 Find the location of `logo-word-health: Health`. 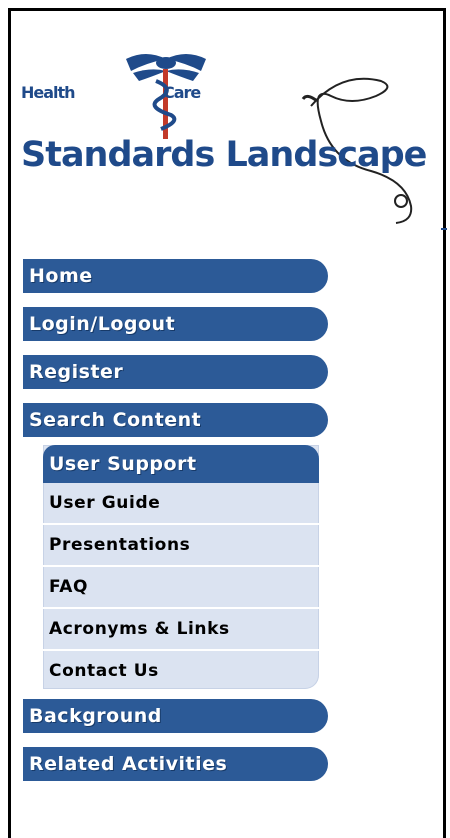

logo-word-health: Health is located at coordinates (48, 92).